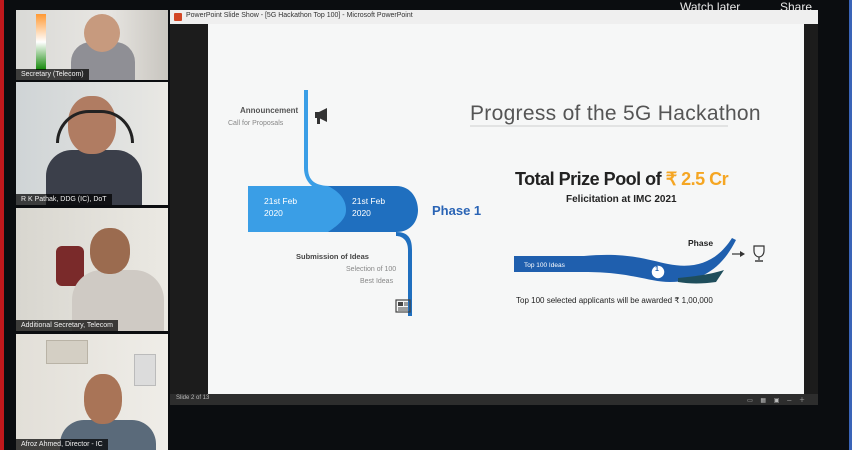  Describe the element at coordinates (67, 325) in the screenshot. I see `participant-name-label: Additional Secretary, Telecom` at that location.